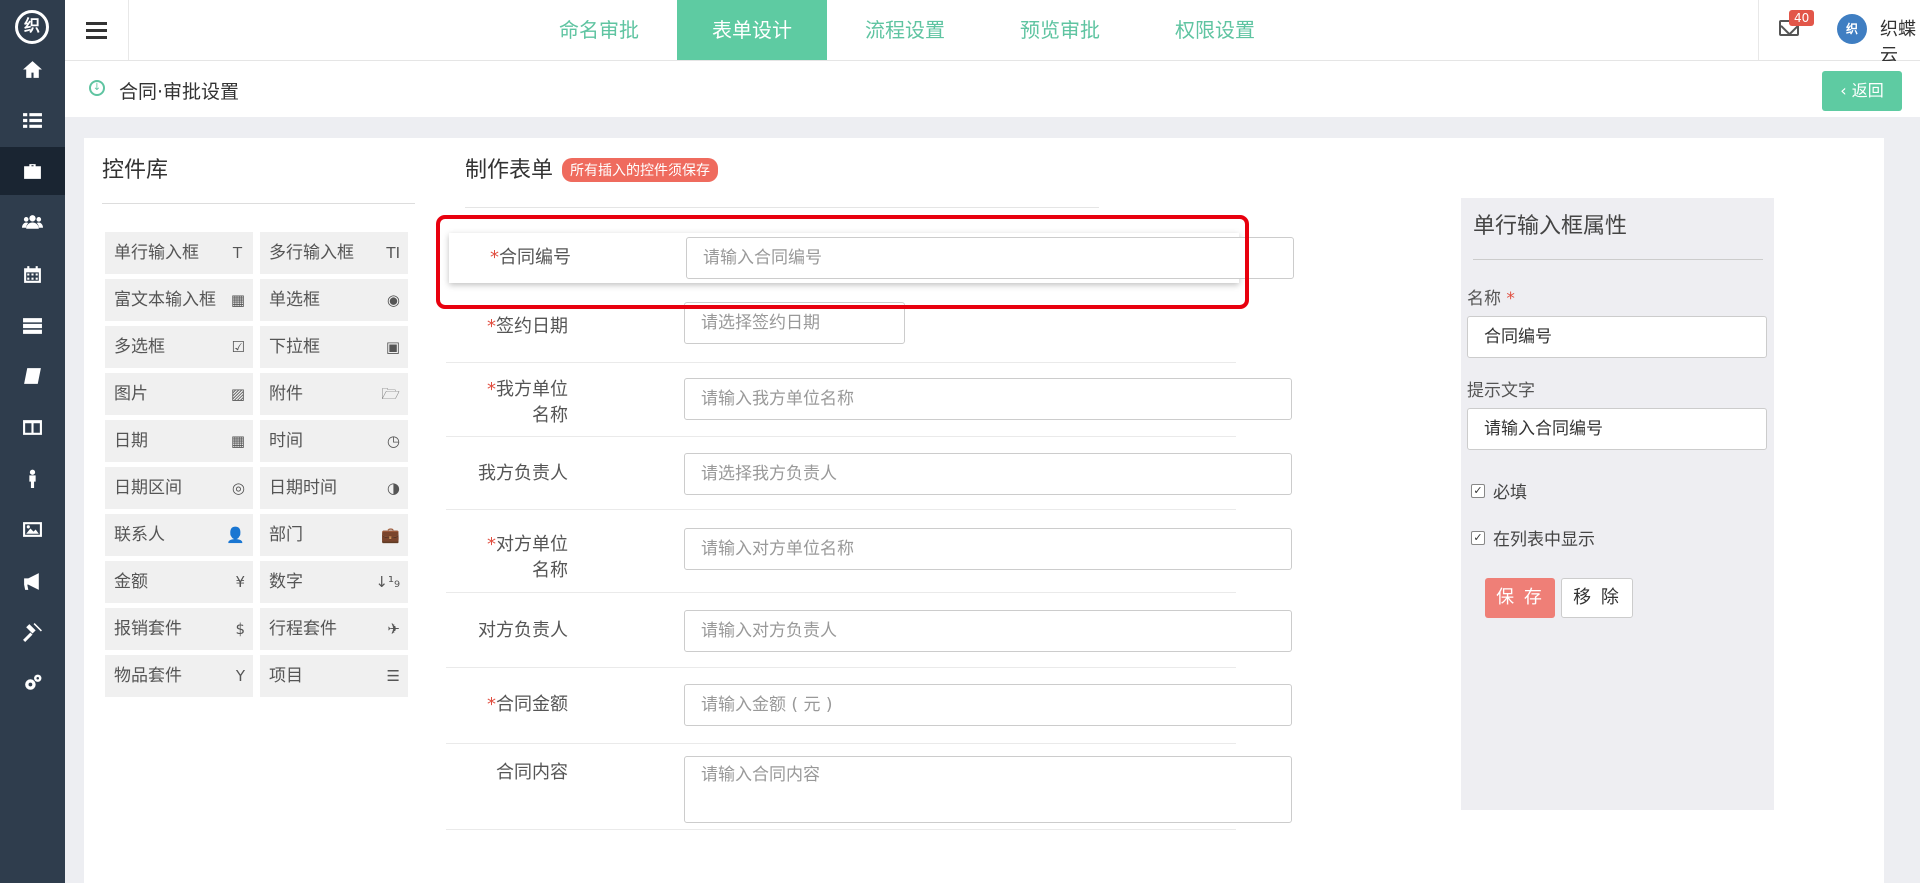  What do you see at coordinates (1544, 540) in the screenshot?
I see `show-in-list-label: 在列表中显示` at bounding box center [1544, 540].